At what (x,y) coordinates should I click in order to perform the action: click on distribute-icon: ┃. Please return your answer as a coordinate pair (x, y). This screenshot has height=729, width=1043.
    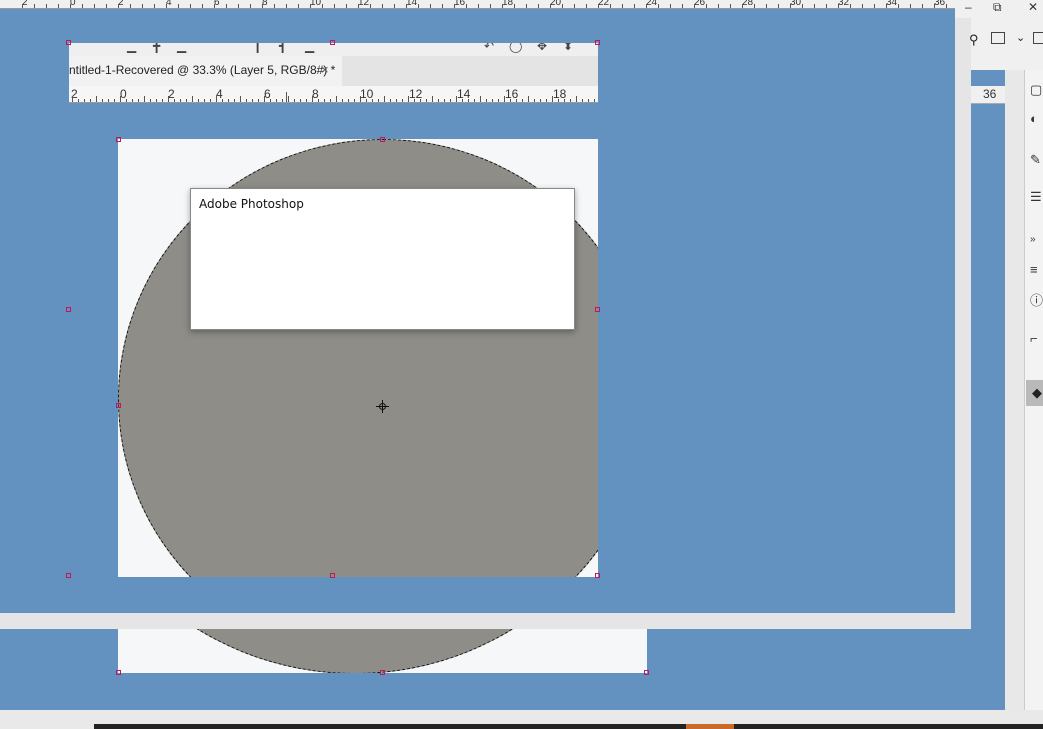
    Looking at the image, I should click on (257, 48).